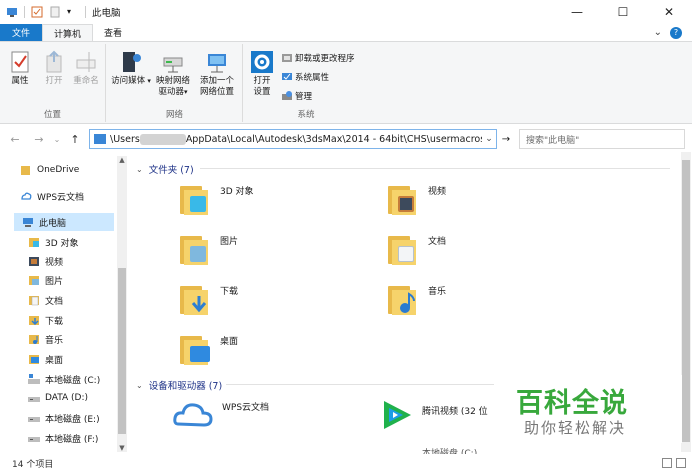 Image resolution: width=692 pixels, height=471 pixels. I want to click on properties-quick-icon, so click(37, 12).